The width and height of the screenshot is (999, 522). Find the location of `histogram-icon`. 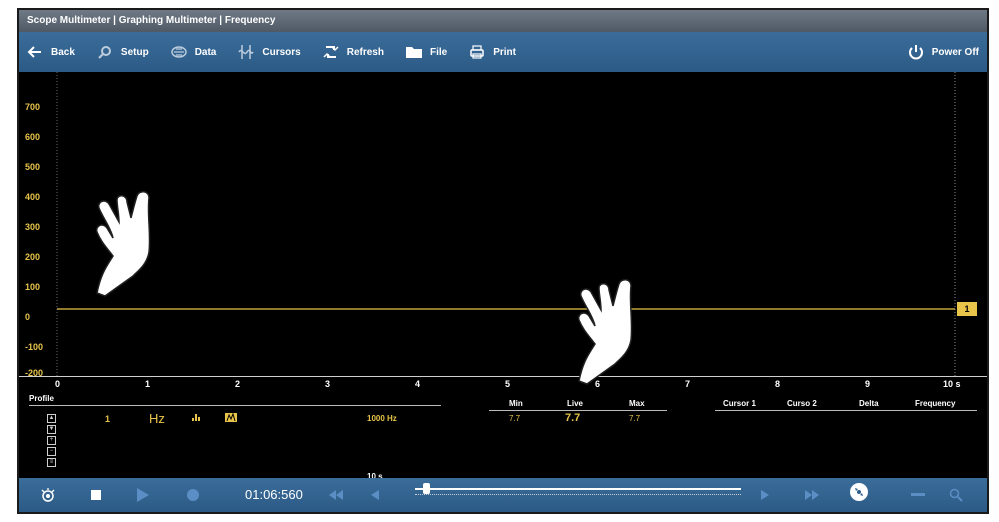

histogram-icon is located at coordinates (196, 418).